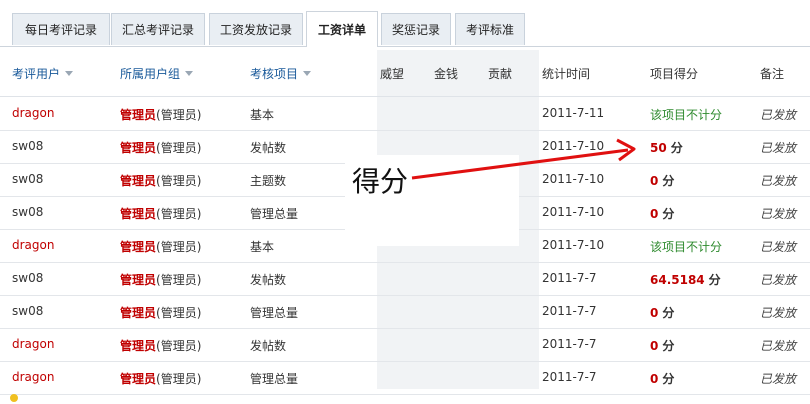  I want to click on tab-salary-detail: 工资详单, so click(342, 29).